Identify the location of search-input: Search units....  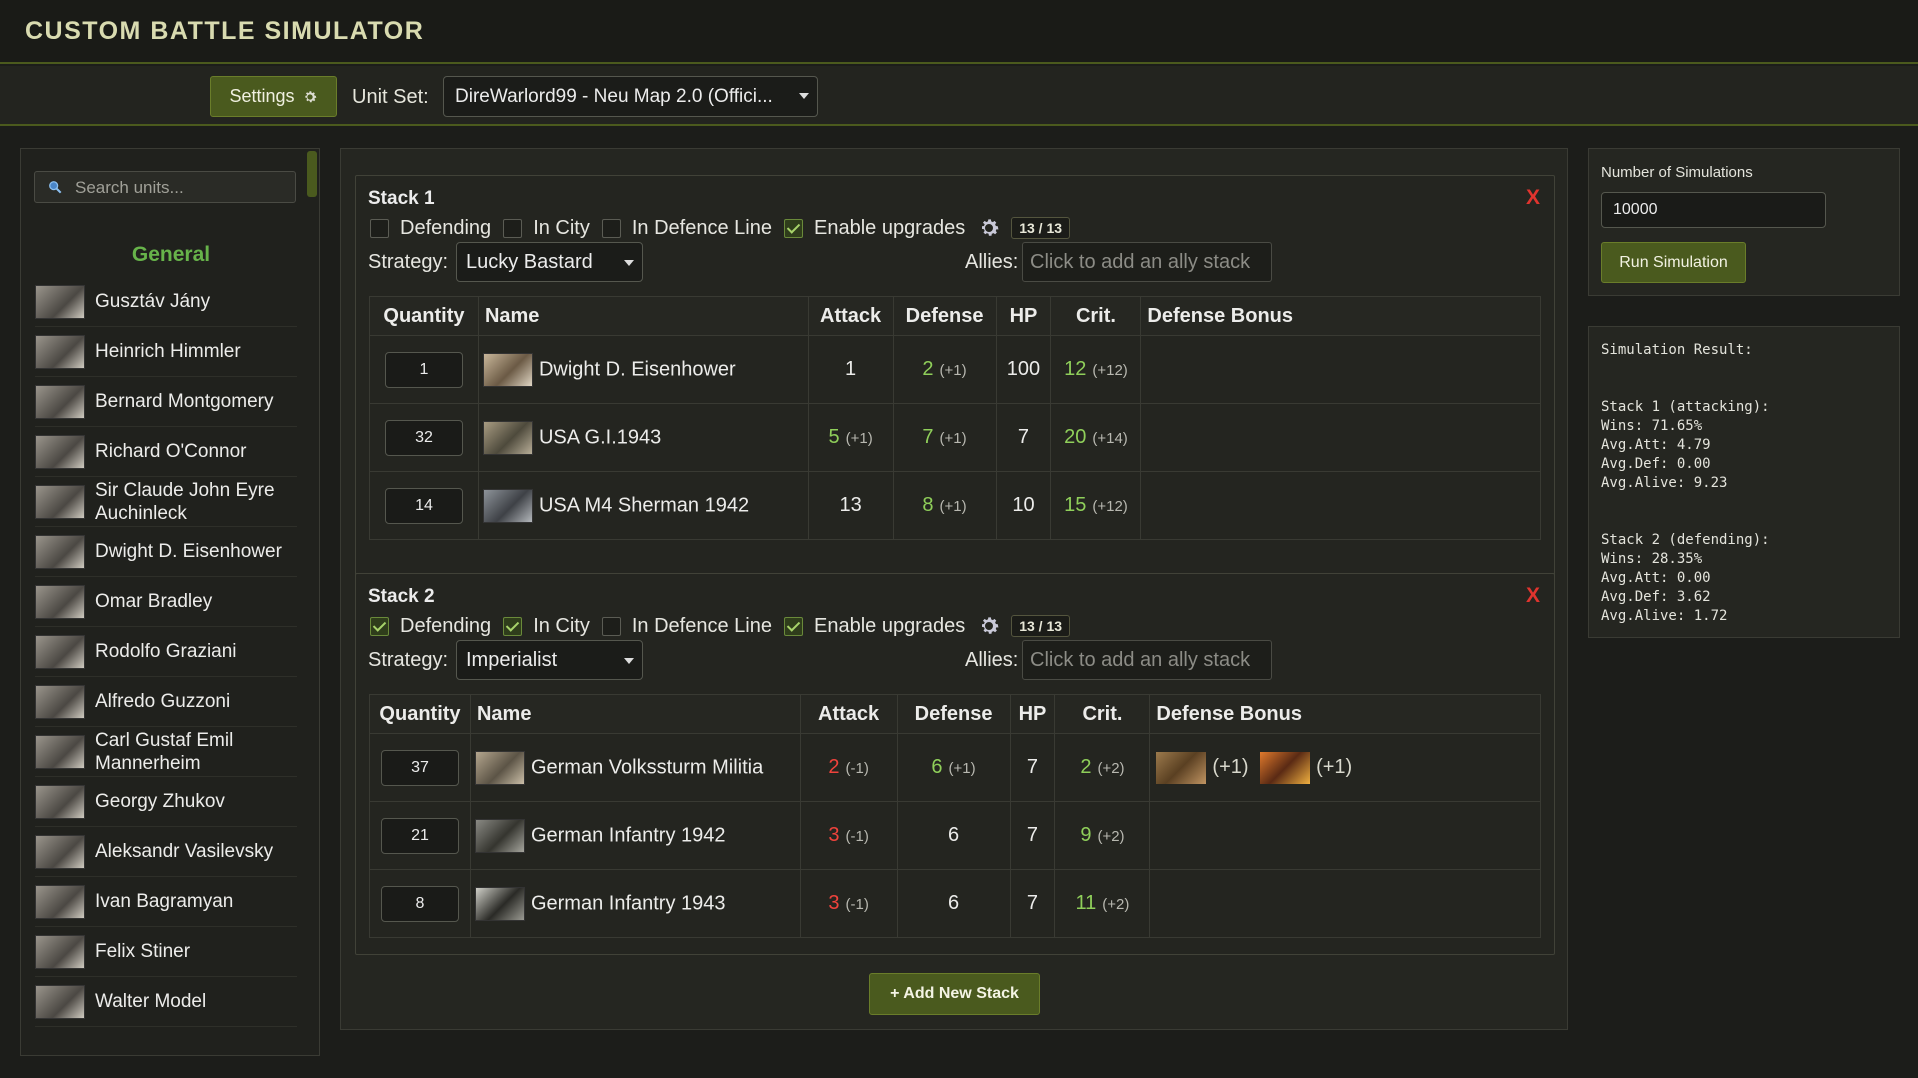
(165, 187).